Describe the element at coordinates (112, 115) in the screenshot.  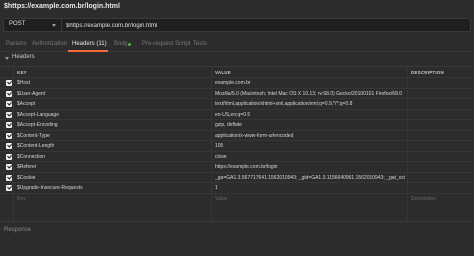
I see `header-key: $Accept-Language` at that location.